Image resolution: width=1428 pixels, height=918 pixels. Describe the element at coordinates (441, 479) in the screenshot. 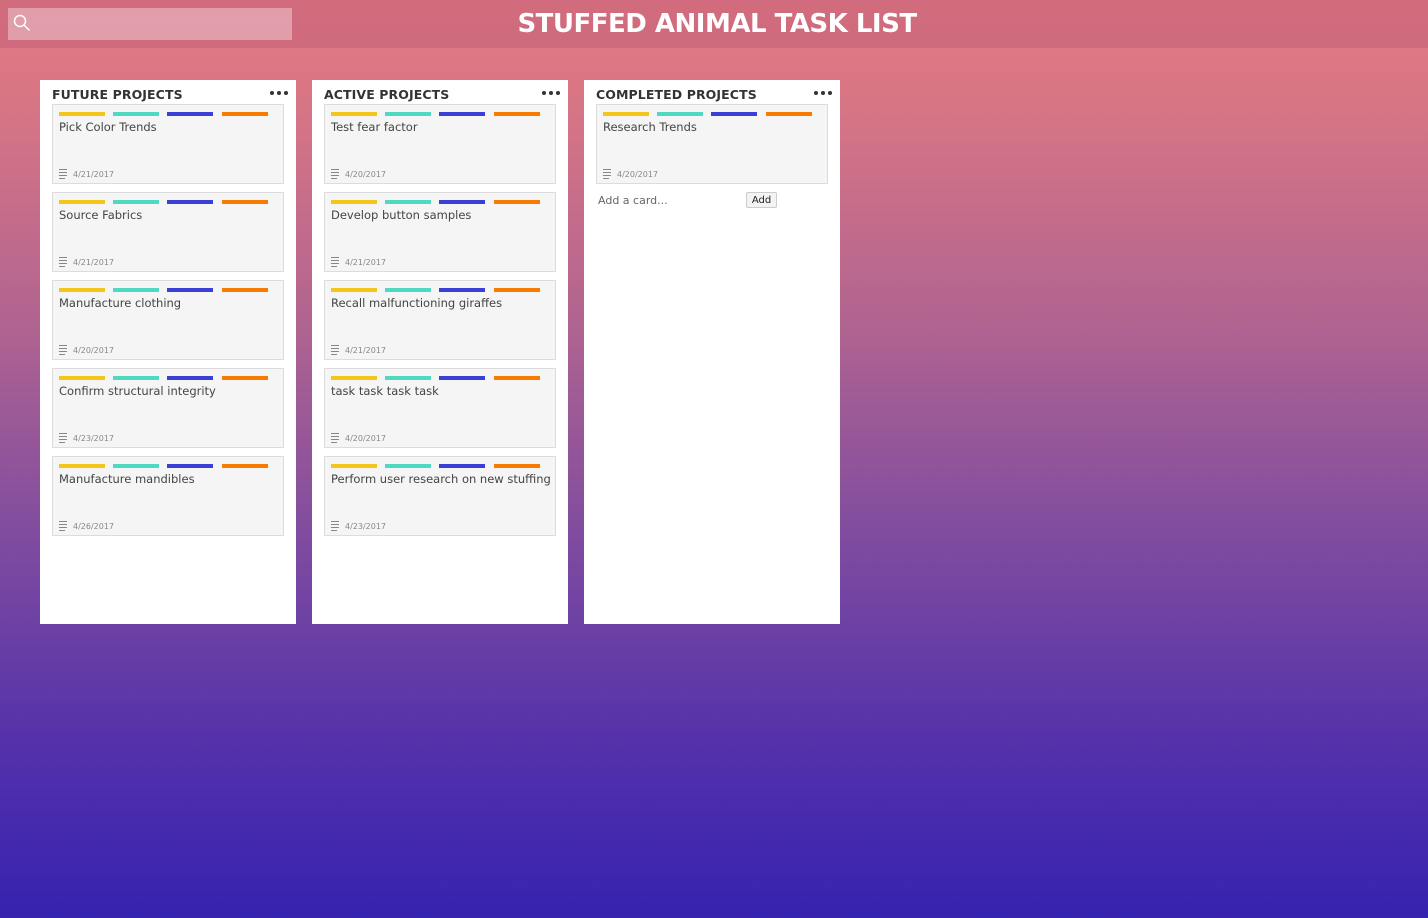

I see `card-title: Perform user research on new stuffing` at that location.